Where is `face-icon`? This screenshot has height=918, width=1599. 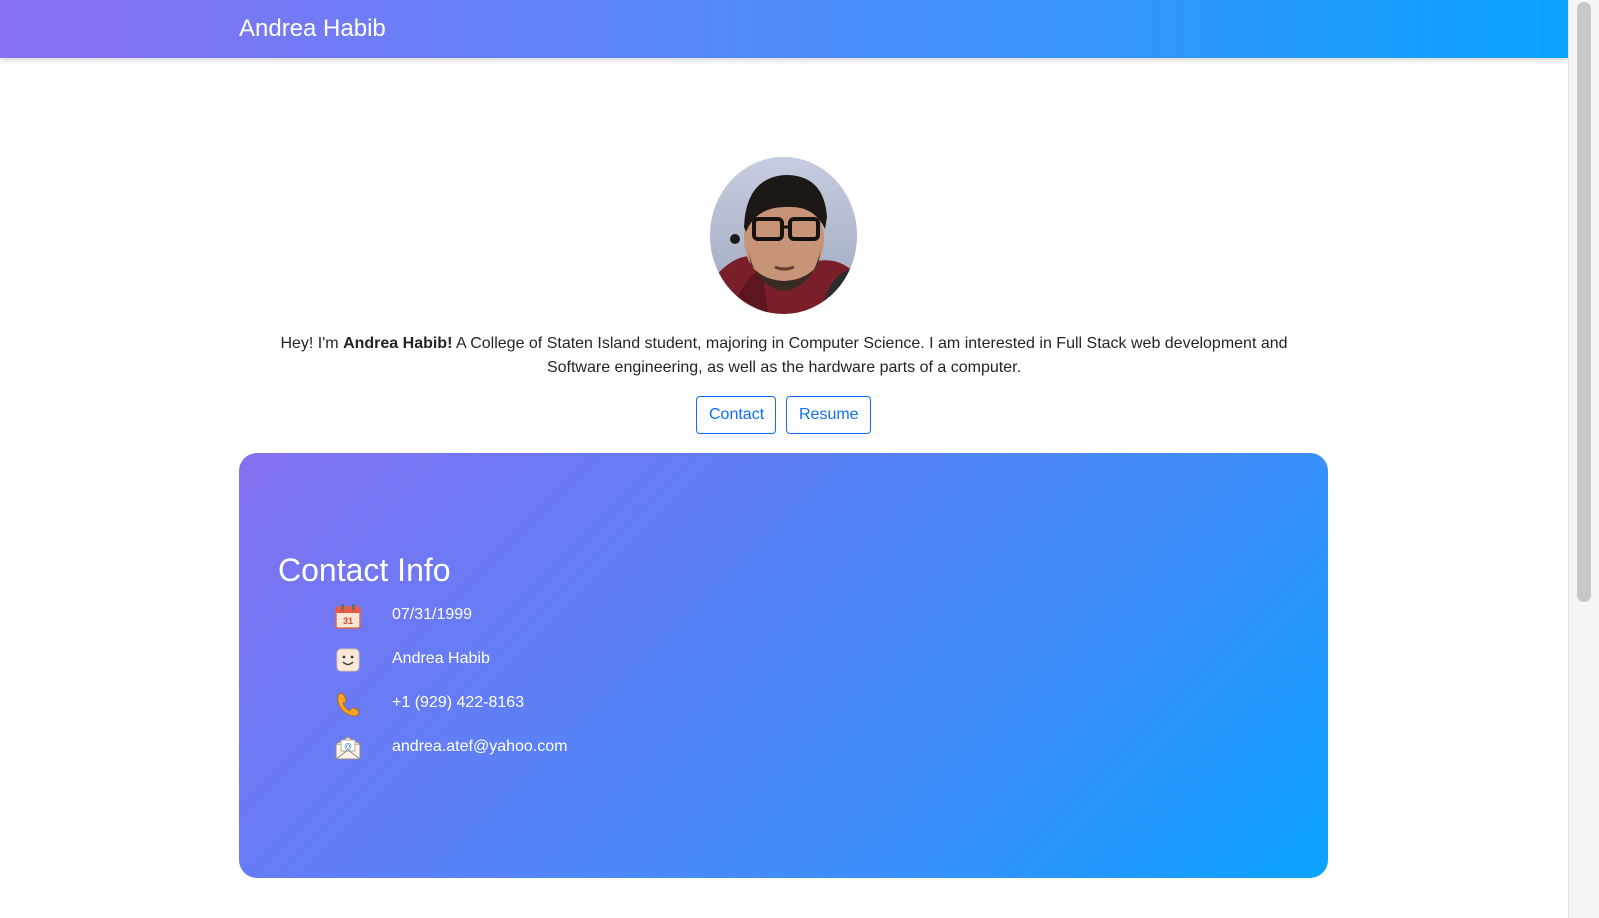
face-icon is located at coordinates (348, 660).